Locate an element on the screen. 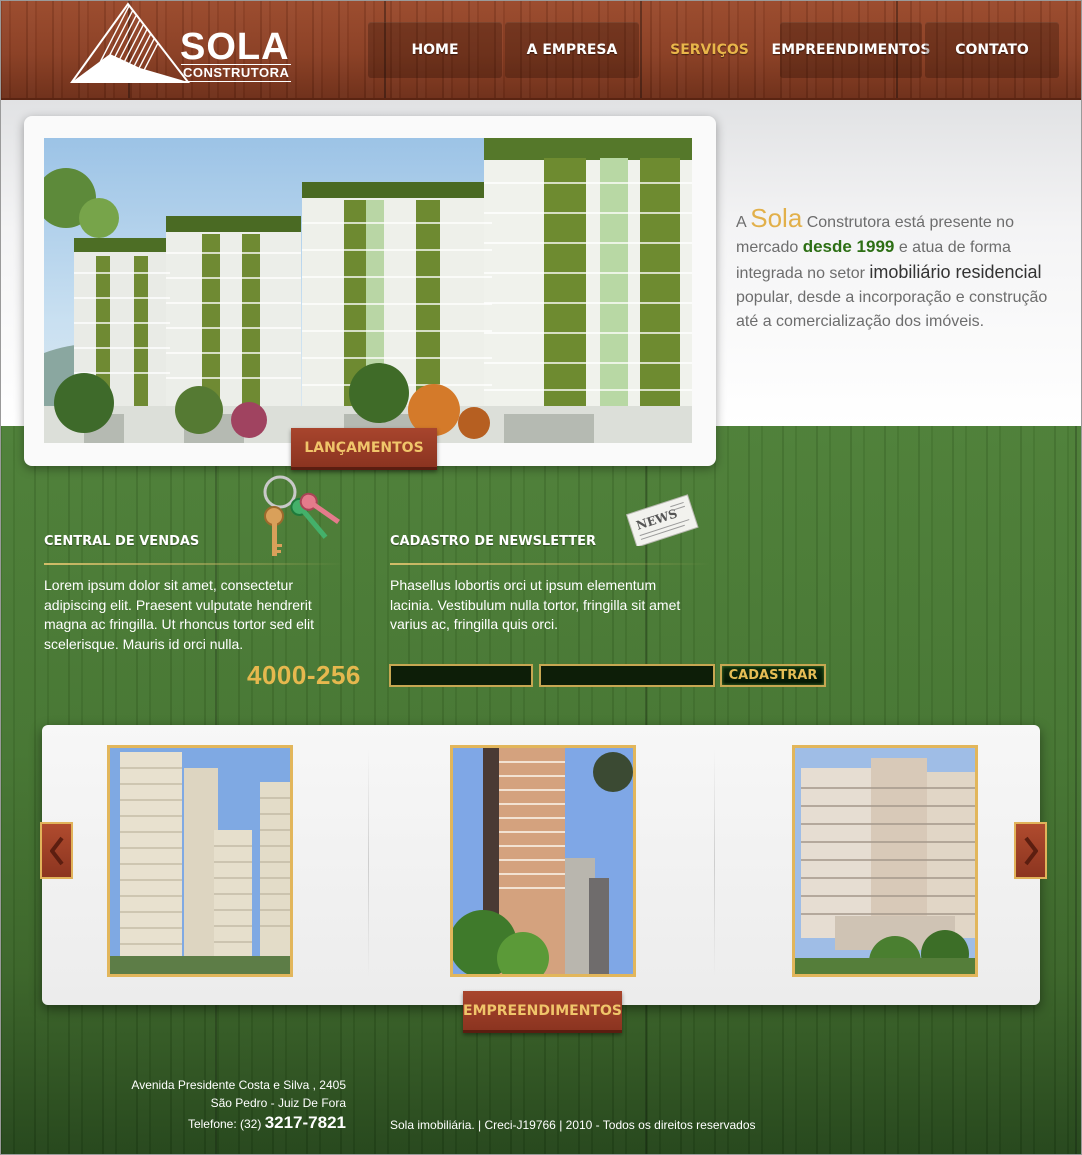  logo: SOLA CONSTRUTORA is located at coordinates (181, 43).